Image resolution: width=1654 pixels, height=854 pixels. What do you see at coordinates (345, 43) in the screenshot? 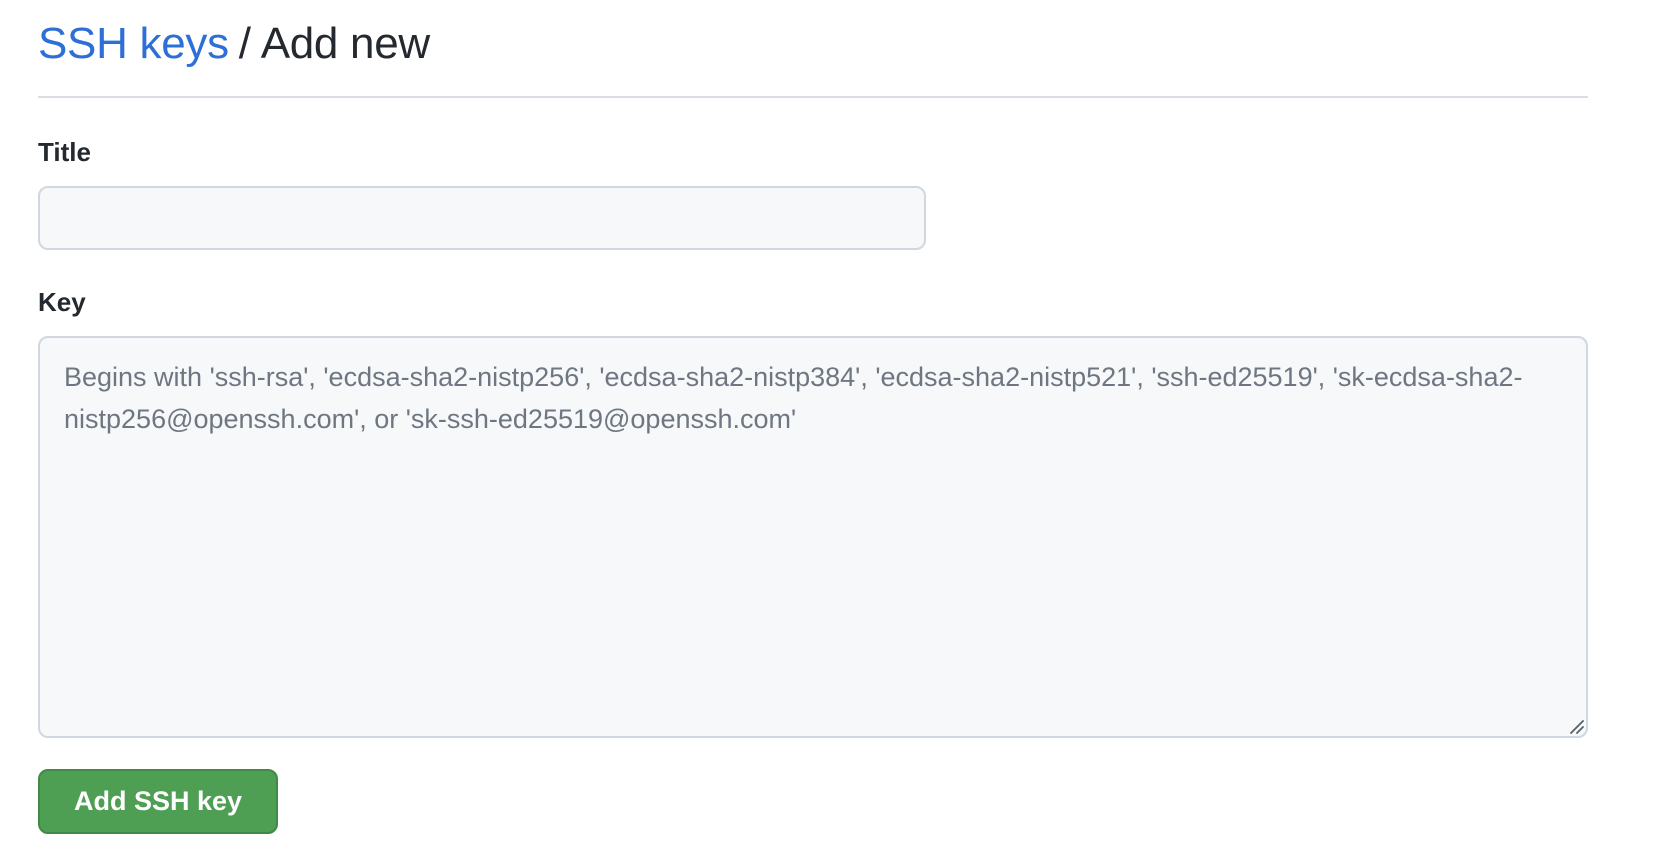
I see `page-title: Add new` at bounding box center [345, 43].